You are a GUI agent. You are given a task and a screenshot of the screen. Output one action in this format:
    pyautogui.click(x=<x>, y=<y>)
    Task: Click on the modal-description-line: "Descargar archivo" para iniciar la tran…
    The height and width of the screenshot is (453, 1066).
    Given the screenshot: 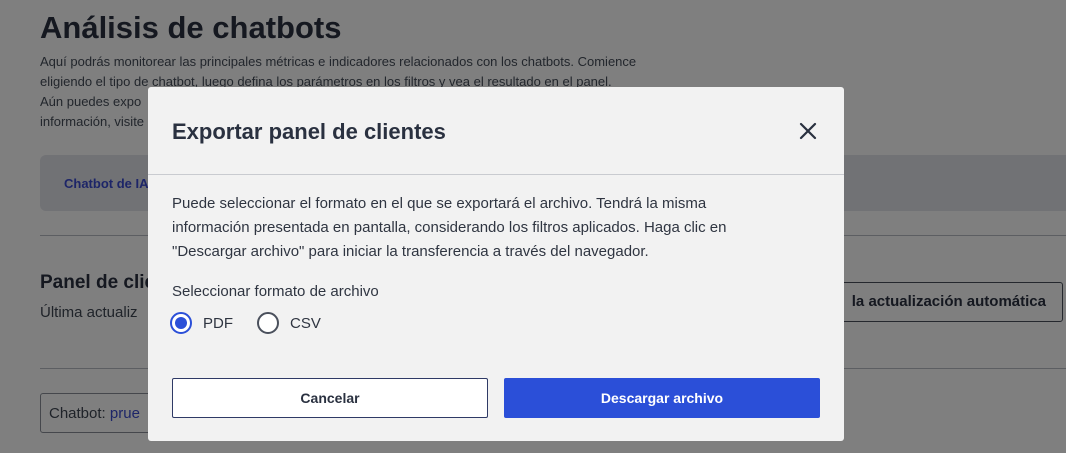 What is the action you would take?
    pyautogui.click(x=410, y=251)
    